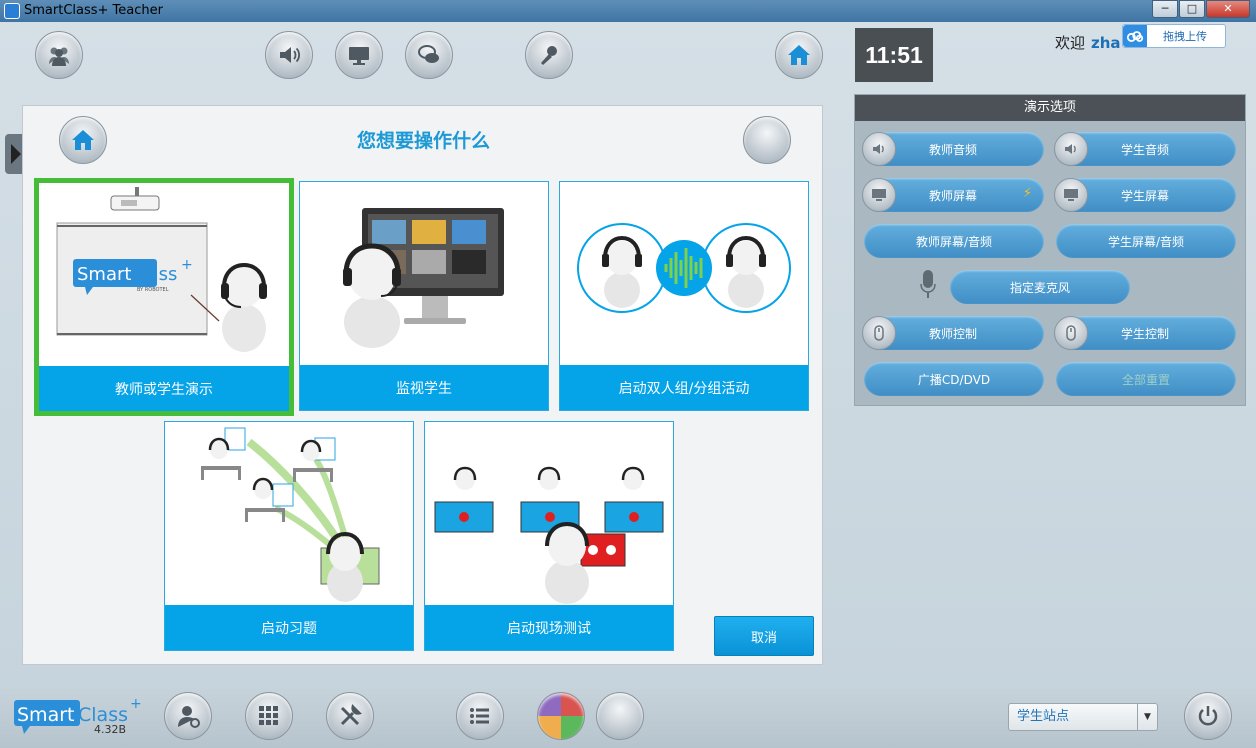 The image size is (1256, 748). I want to click on home-icon, so click(799, 55).